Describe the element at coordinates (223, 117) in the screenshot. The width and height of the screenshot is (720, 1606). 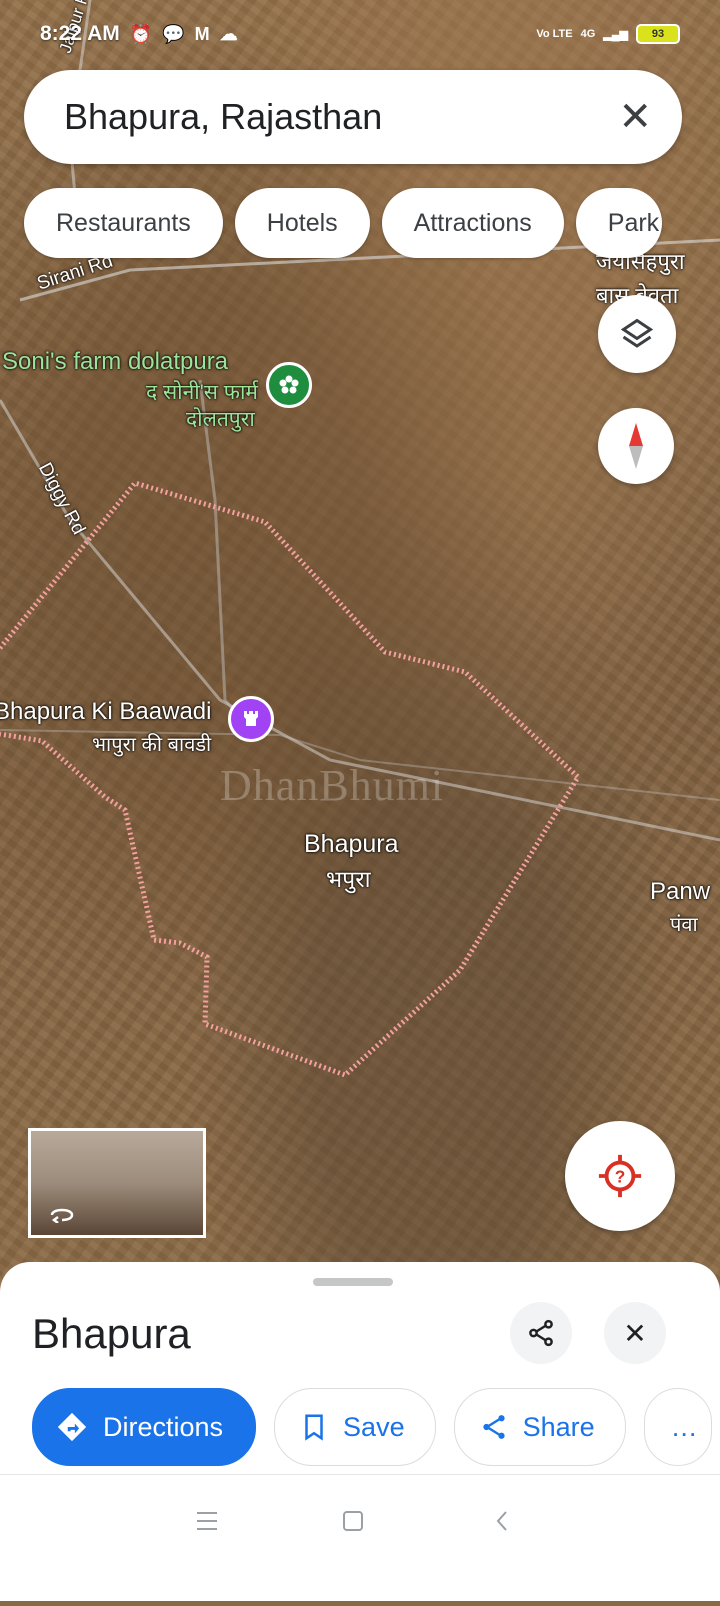
I see `search-query: Bhapura, Rajasthan` at that location.